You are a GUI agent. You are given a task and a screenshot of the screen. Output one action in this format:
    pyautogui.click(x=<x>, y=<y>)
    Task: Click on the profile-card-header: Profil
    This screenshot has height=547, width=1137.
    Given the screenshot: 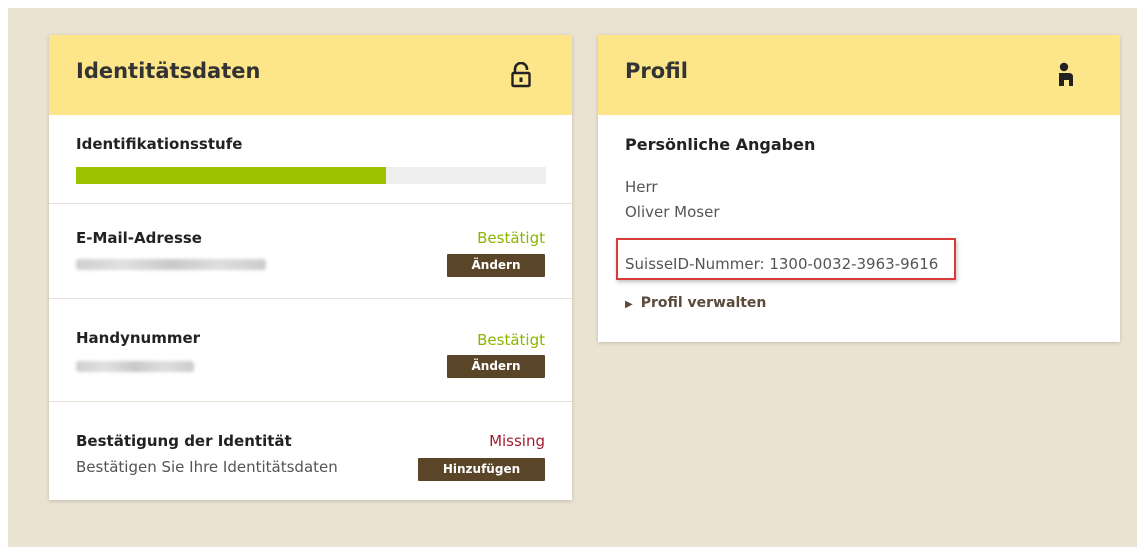 What is the action you would take?
    pyautogui.click(x=859, y=75)
    